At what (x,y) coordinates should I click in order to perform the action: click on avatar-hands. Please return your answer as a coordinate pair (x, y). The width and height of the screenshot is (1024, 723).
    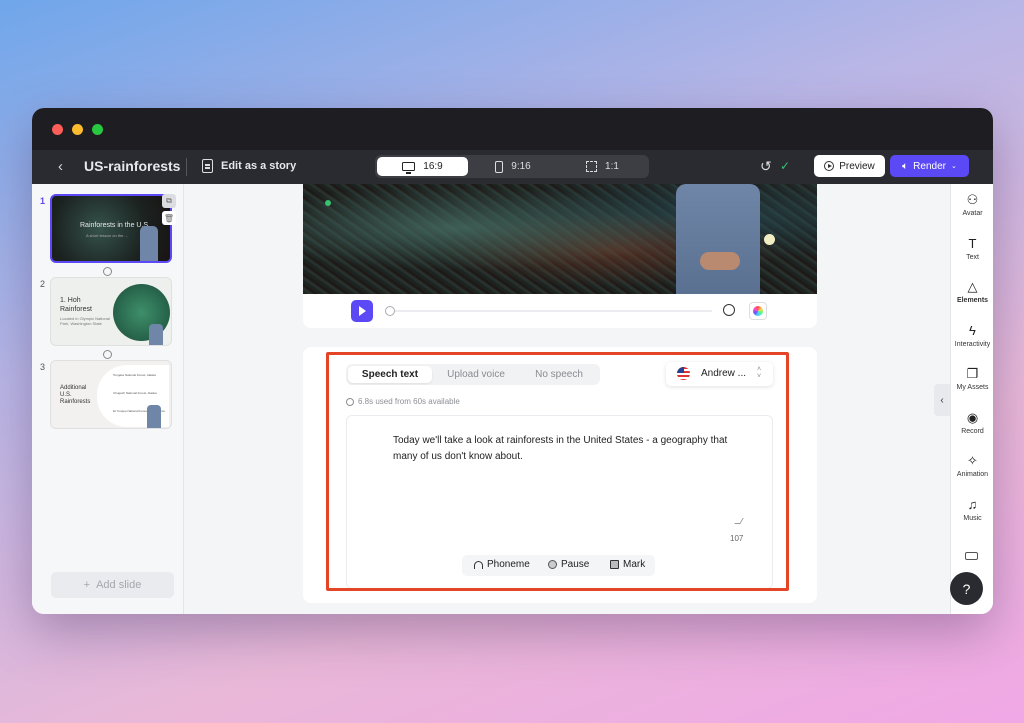
    Looking at the image, I should click on (720, 261).